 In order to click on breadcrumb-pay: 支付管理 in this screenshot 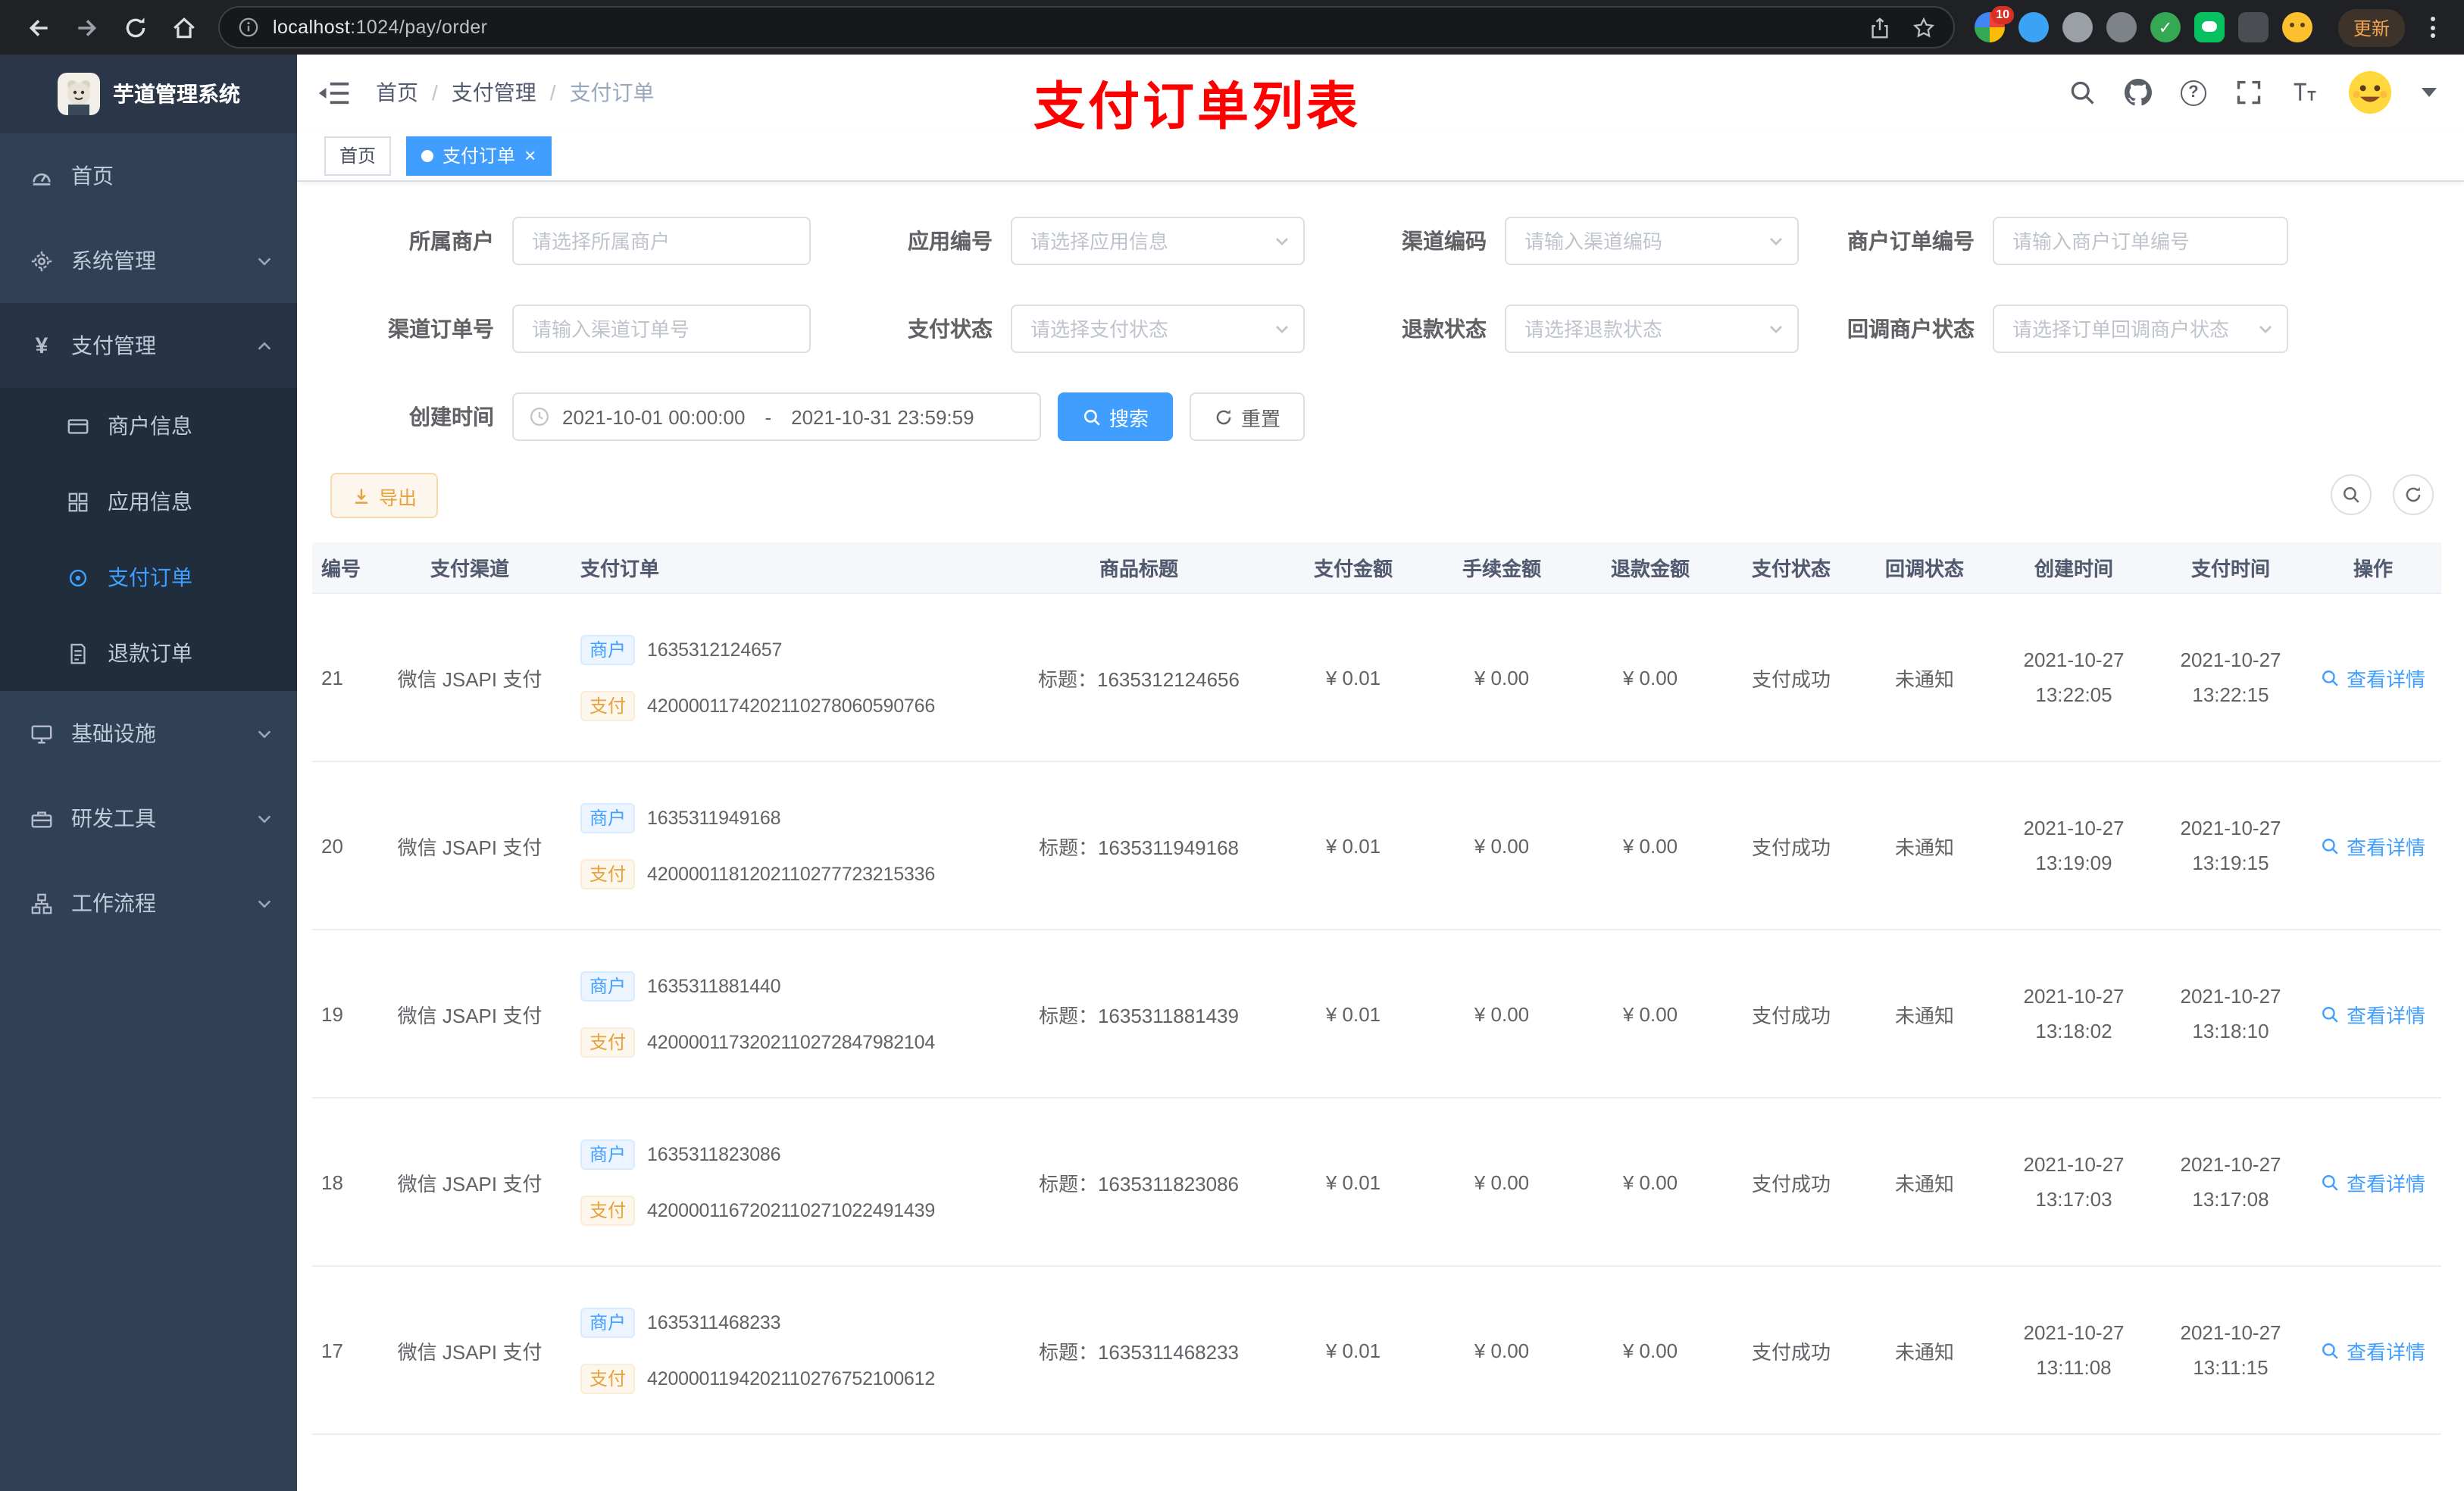, I will do `click(494, 92)`.